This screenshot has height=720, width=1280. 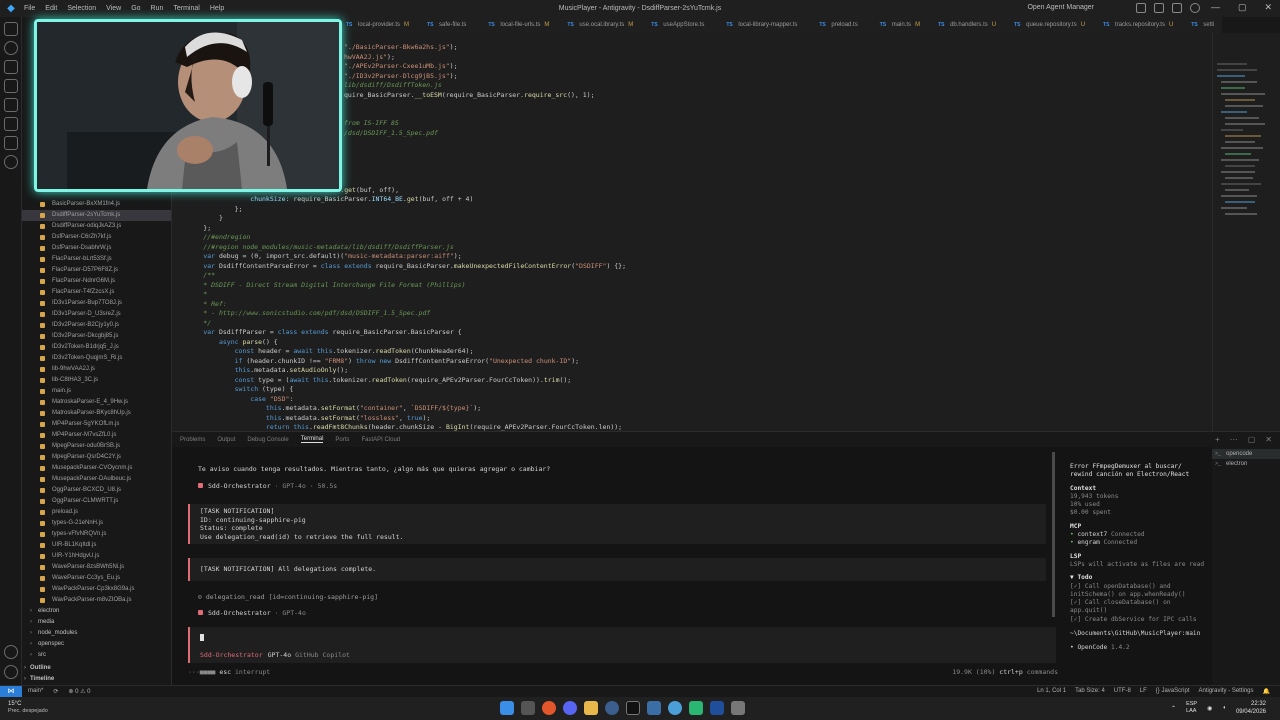 I want to click on weather-widget: 15°C Prec. despejado, so click(x=28, y=708).